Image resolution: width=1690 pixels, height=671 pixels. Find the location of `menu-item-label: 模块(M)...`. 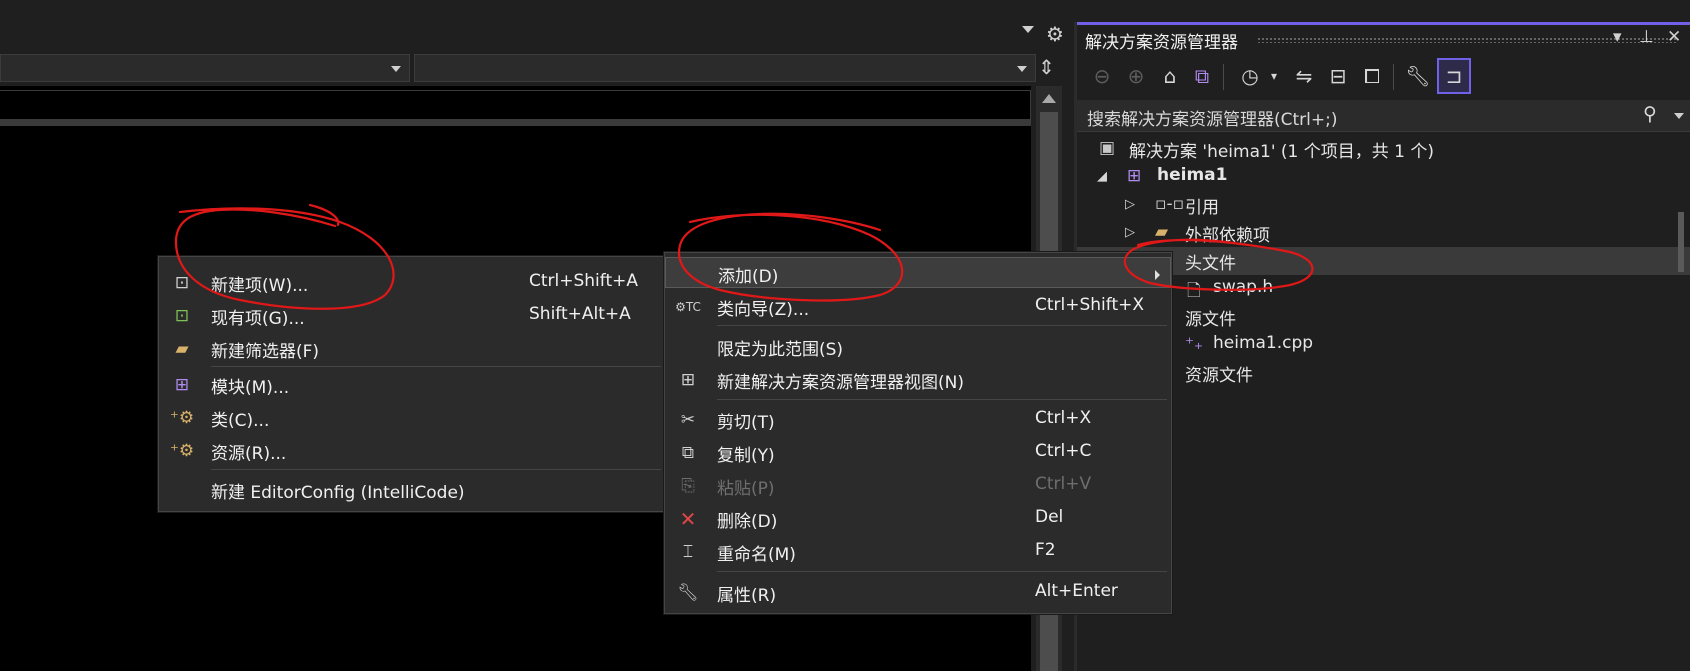

menu-item-label: 模块(M)... is located at coordinates (250, 388).